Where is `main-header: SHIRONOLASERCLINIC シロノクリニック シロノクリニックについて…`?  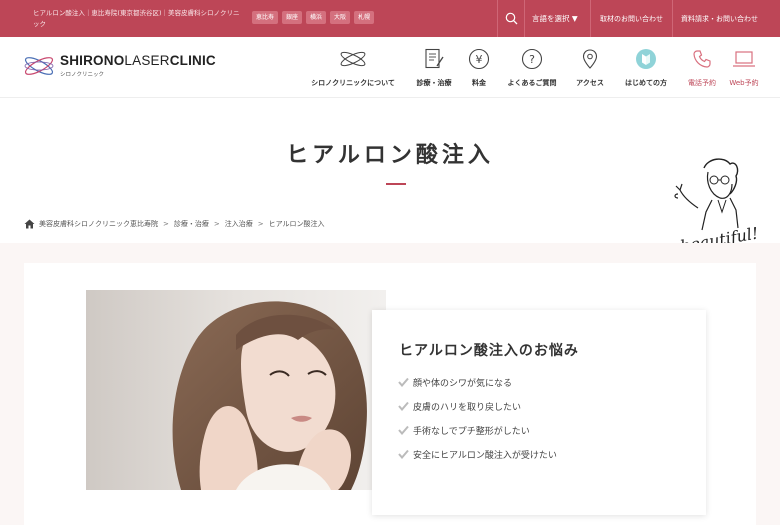
main-header: SHIRONOLASERCLINIC シロノクリニック シロノクリニックについて… is located at coordinates (390, 67).